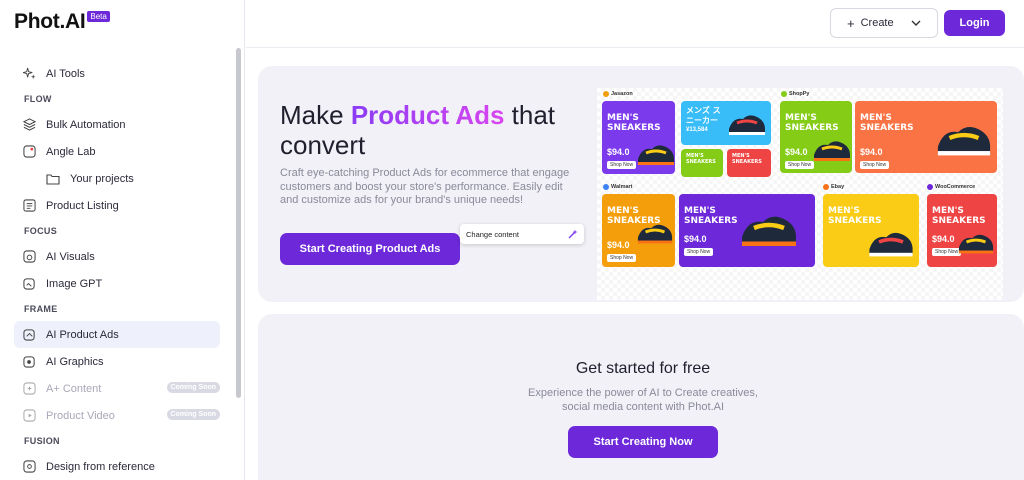 Image resolution: width=1024 pixels, height=480 pixels. I want to click on create-dropdown-button: + Create, so click(884, 23).